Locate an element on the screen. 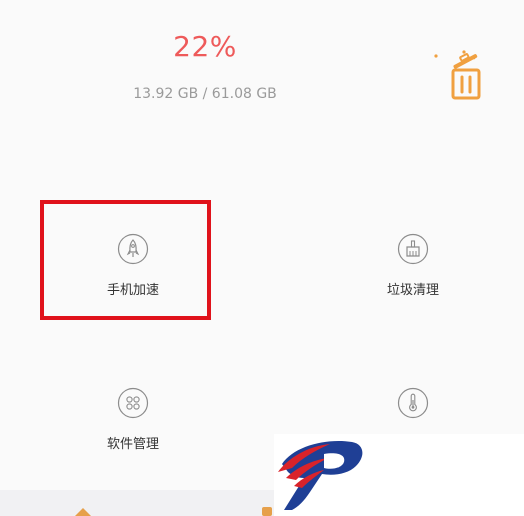 The width and height of the screenshot is (524, 516). broom-icon is located at coordinates (413, 249).